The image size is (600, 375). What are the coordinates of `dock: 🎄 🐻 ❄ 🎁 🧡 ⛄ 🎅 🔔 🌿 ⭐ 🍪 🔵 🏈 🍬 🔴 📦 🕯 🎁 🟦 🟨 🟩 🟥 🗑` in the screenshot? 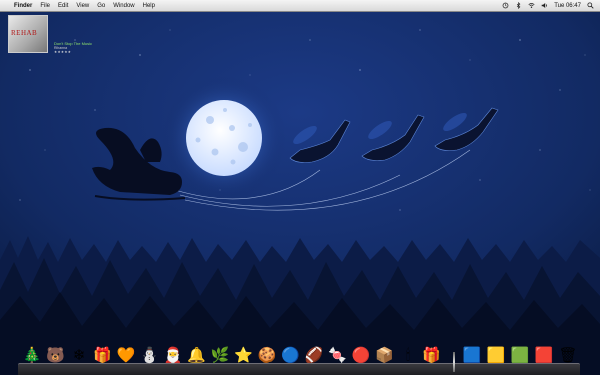 It's located at (299, 357).